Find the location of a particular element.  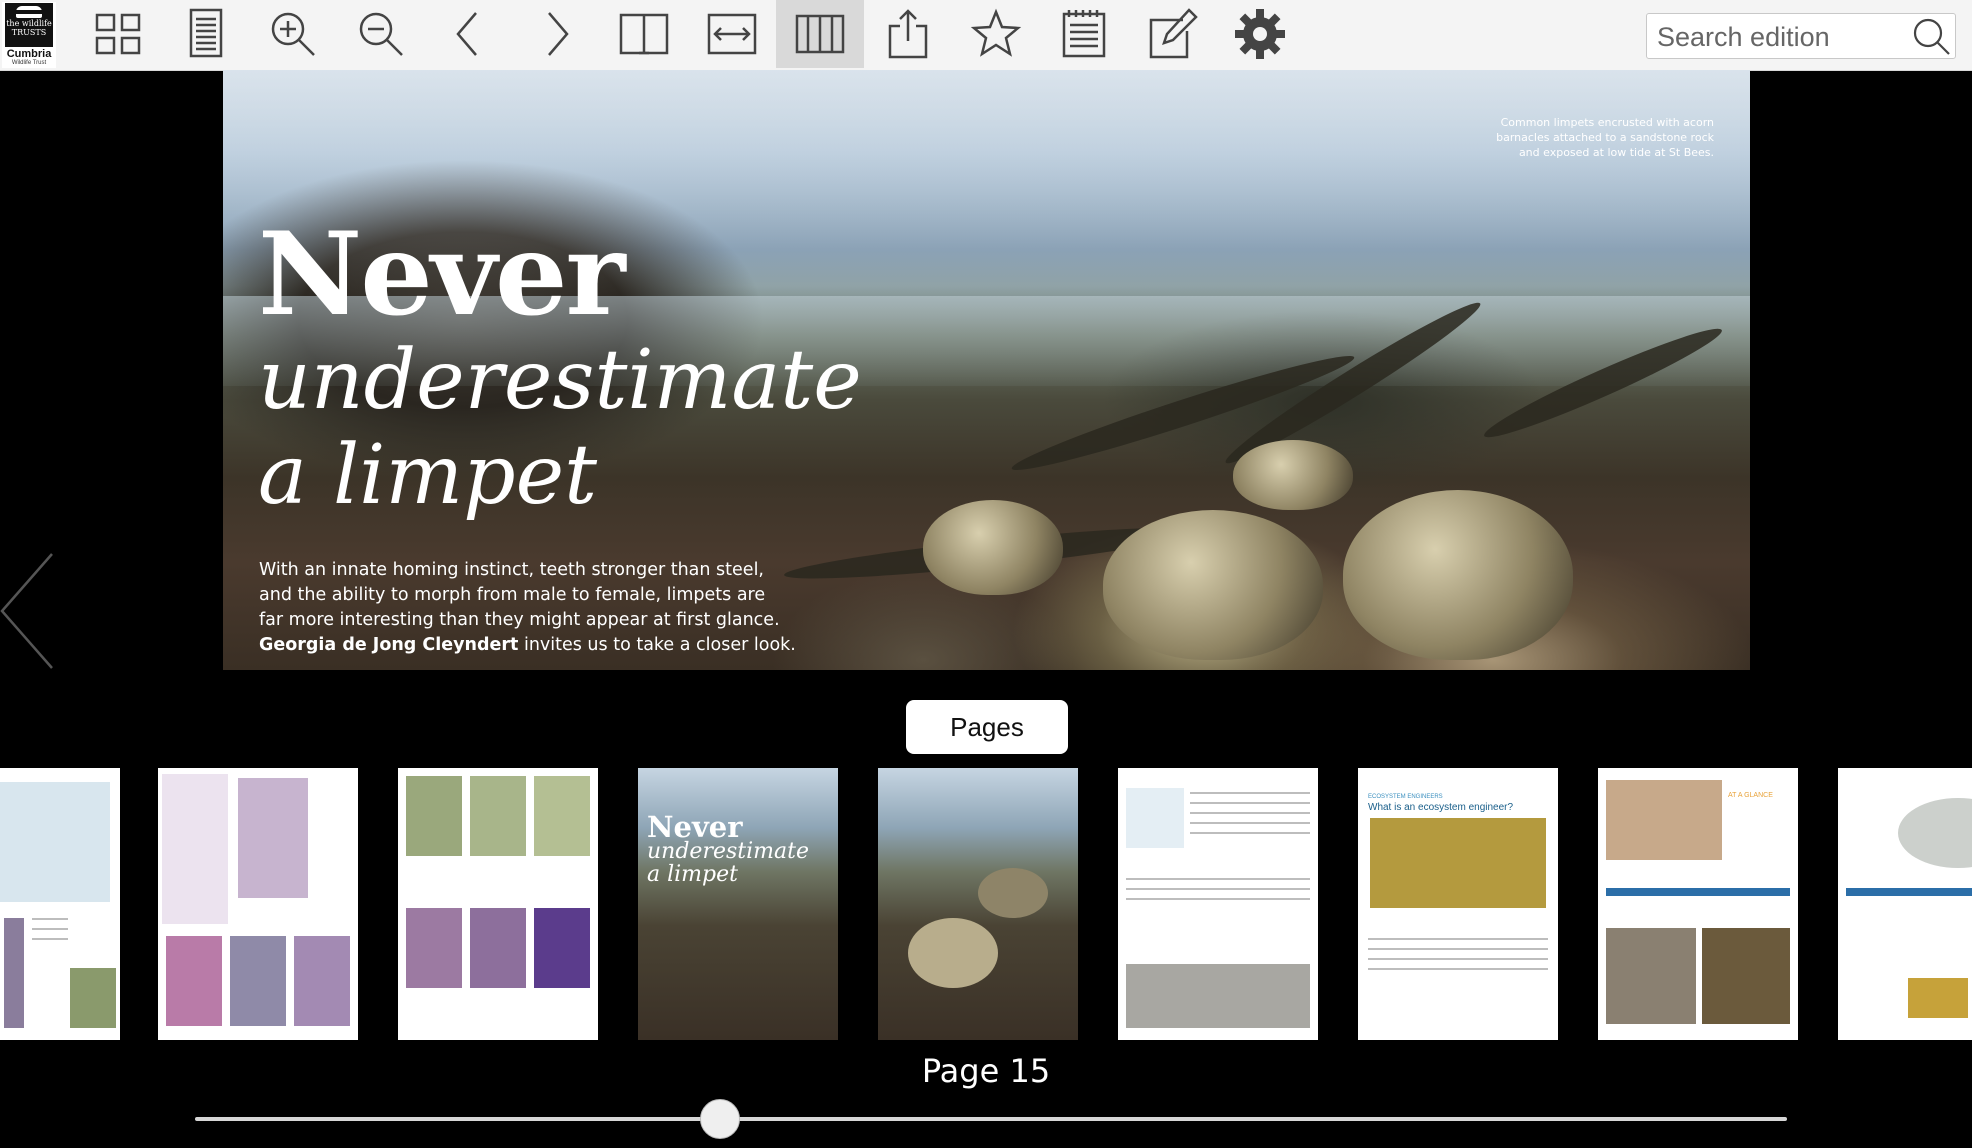

share-button is located at coordinates (908, 34).